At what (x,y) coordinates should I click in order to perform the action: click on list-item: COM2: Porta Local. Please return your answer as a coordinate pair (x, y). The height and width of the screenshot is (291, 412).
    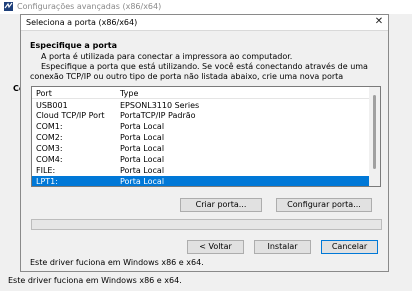
    Looking at the image, I should click on (201, 137).